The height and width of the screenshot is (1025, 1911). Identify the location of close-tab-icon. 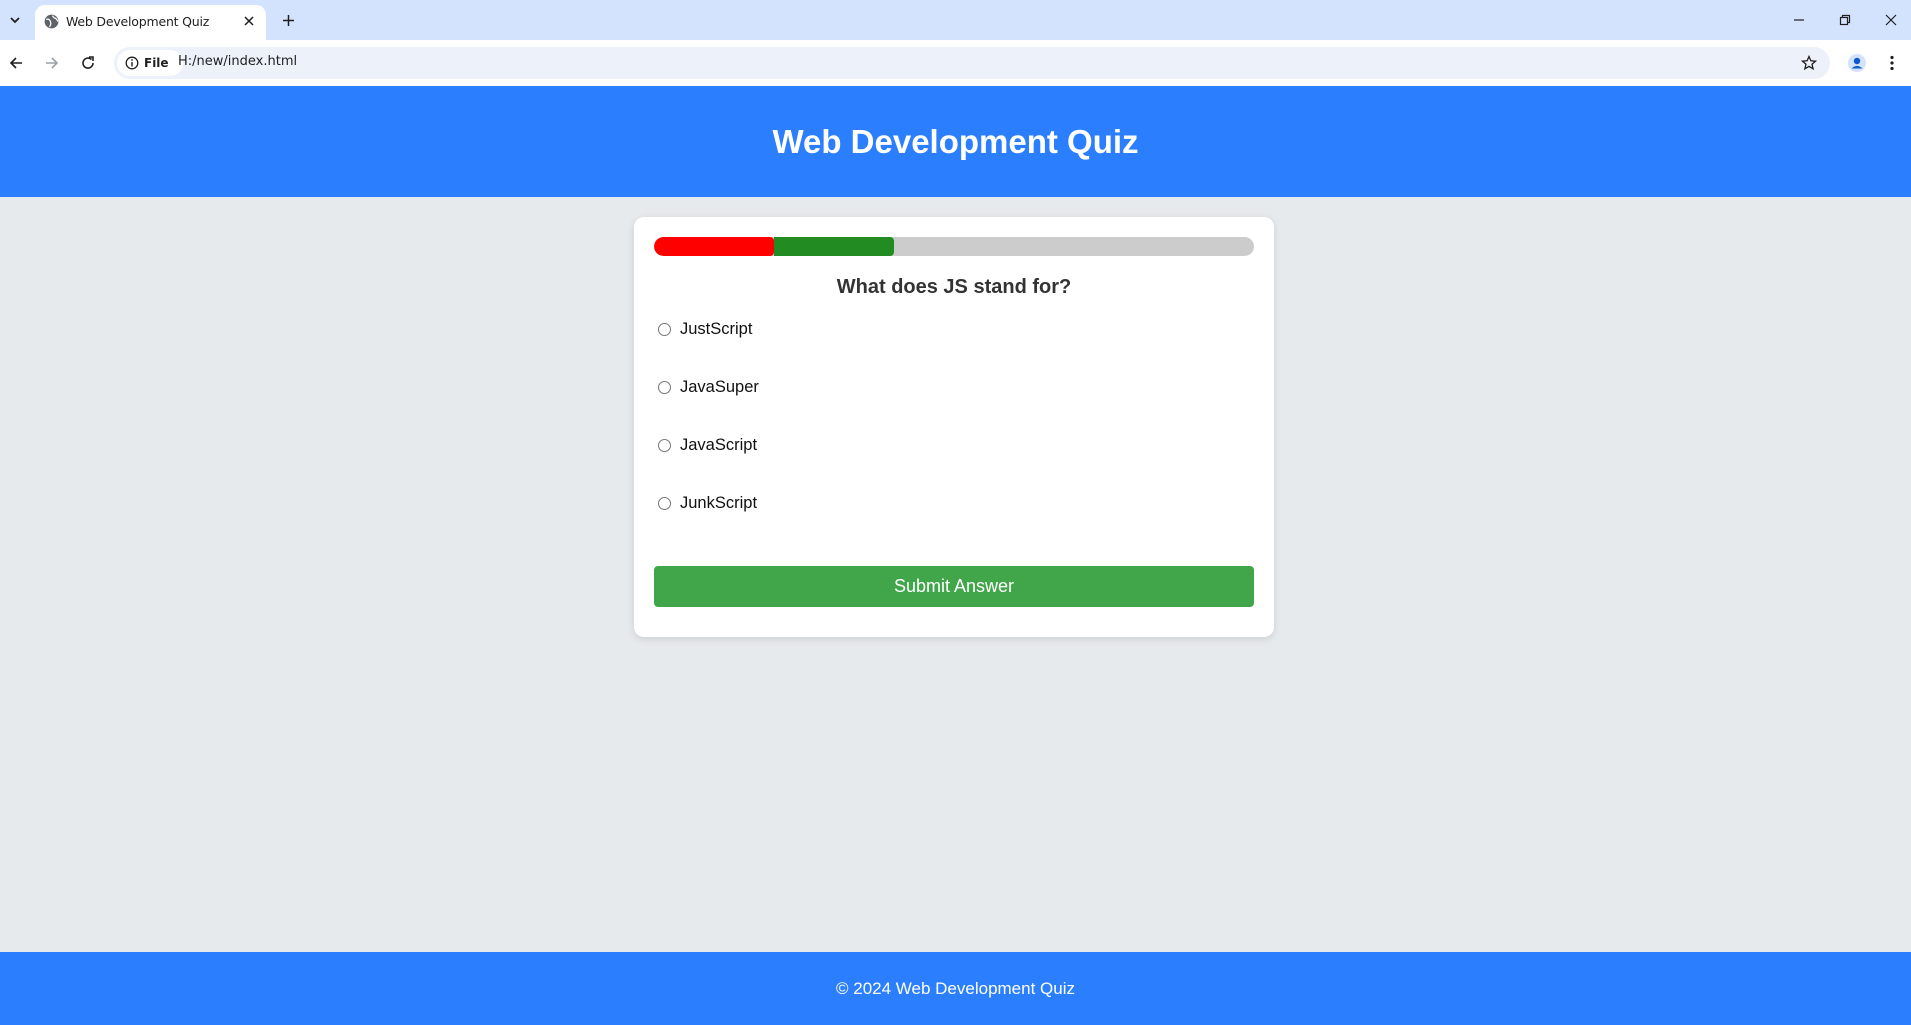
(249, 21).